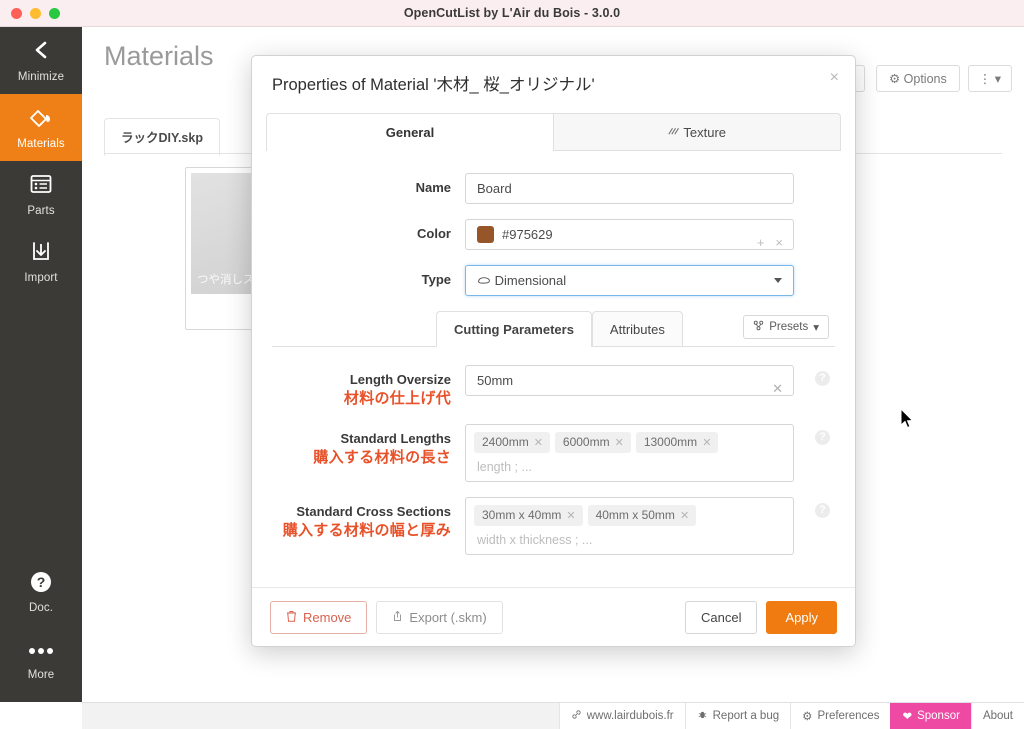  What do you see at coordinates (41, 675) in the screenshot?
I see `sidebar-item-label: More` at bounding box center [41, 675].